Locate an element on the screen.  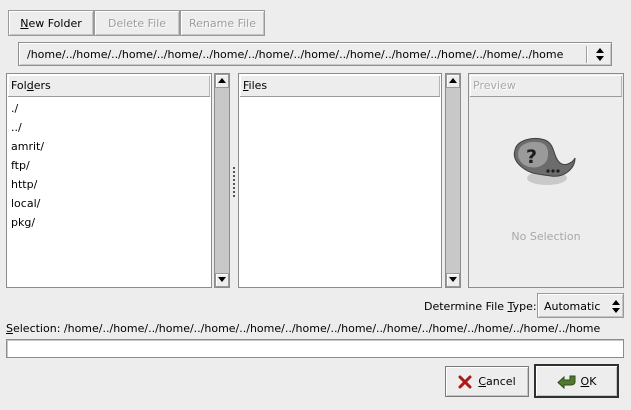
ok-button: OK is located at coordinates (576, 381).